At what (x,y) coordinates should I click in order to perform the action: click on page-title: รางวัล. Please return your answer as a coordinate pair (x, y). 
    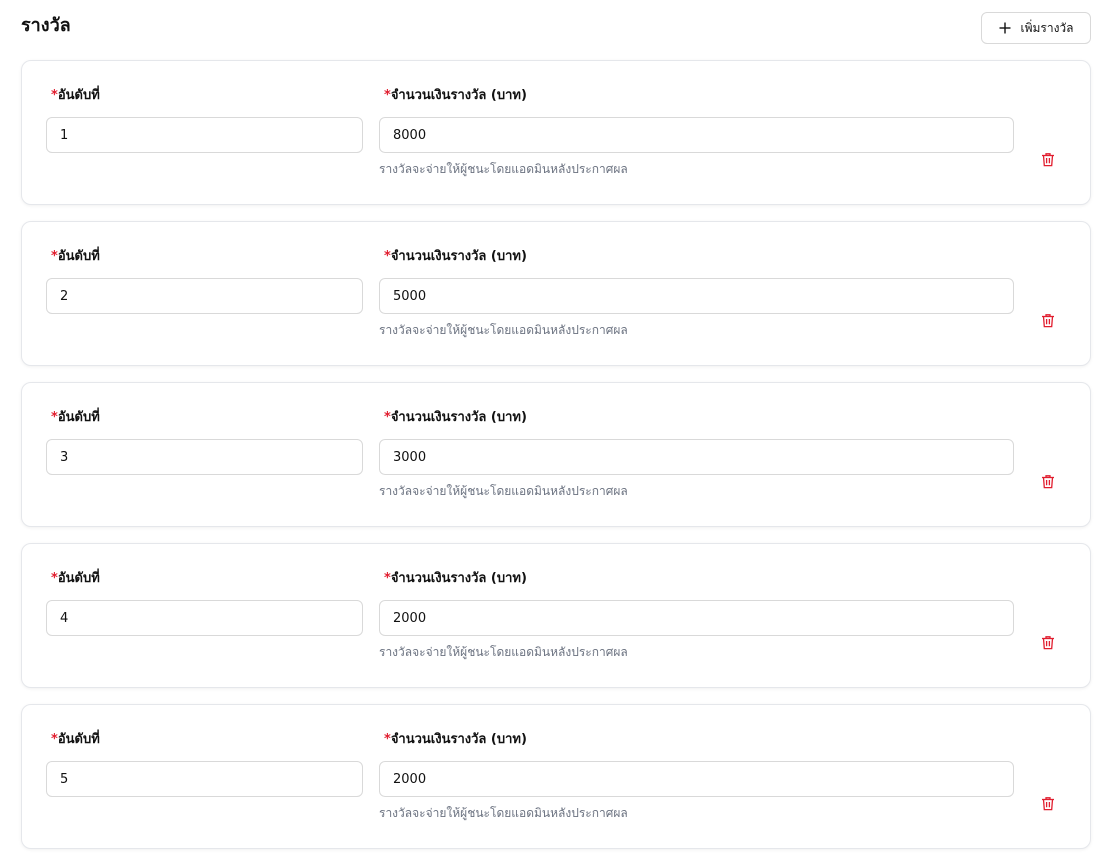
    Looking at the image, I should click on (46, 25).